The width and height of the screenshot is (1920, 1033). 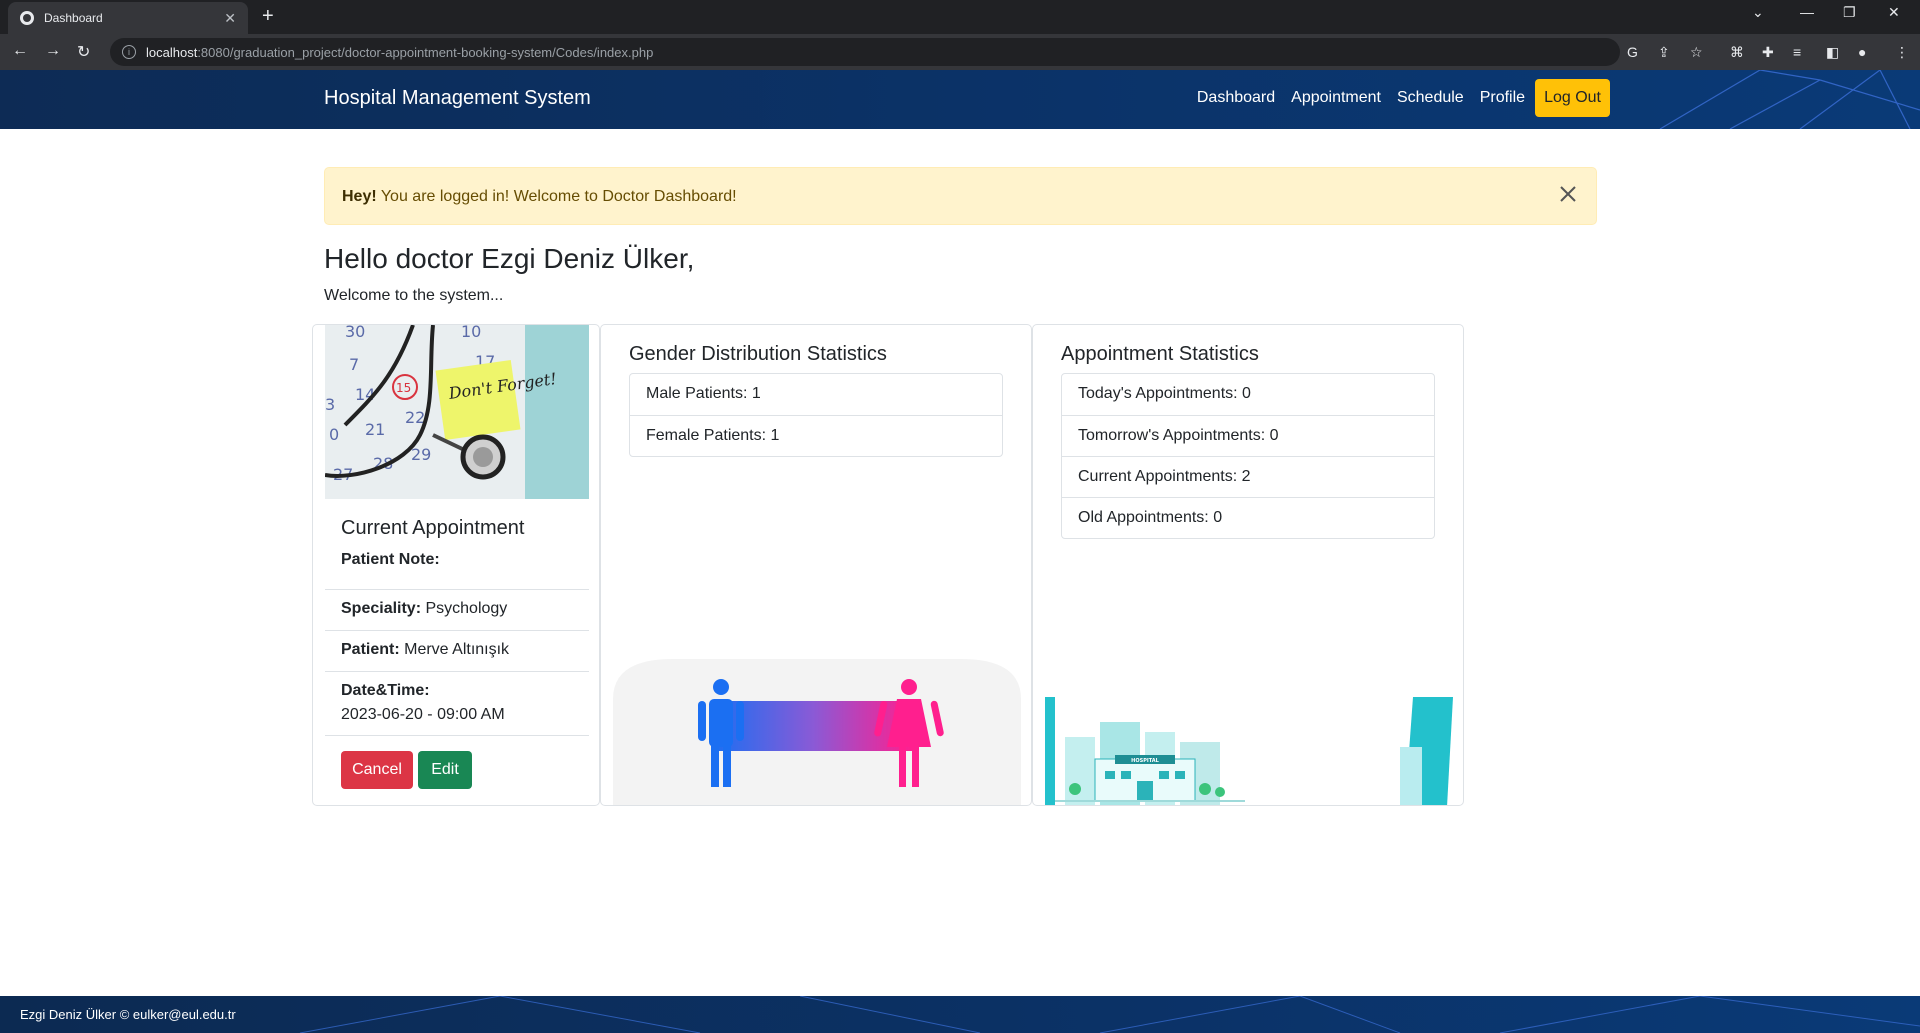 I want to click on translate-icon: ⌘, so click(x=1737, y=52).